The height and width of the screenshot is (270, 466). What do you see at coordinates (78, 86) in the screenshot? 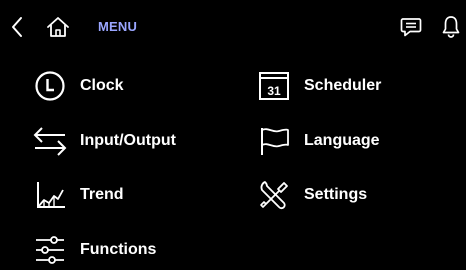
I see `menu-item-clock: Clock` at bounding box center [78, 86].